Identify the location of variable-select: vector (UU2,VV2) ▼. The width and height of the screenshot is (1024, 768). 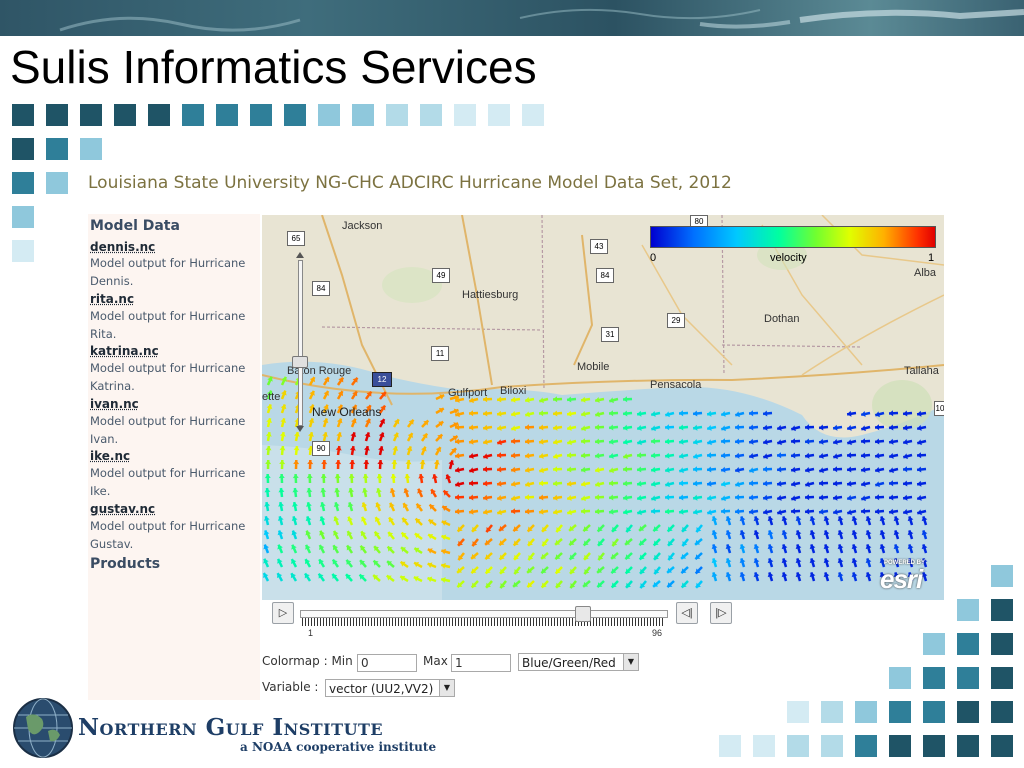
(390, 688).